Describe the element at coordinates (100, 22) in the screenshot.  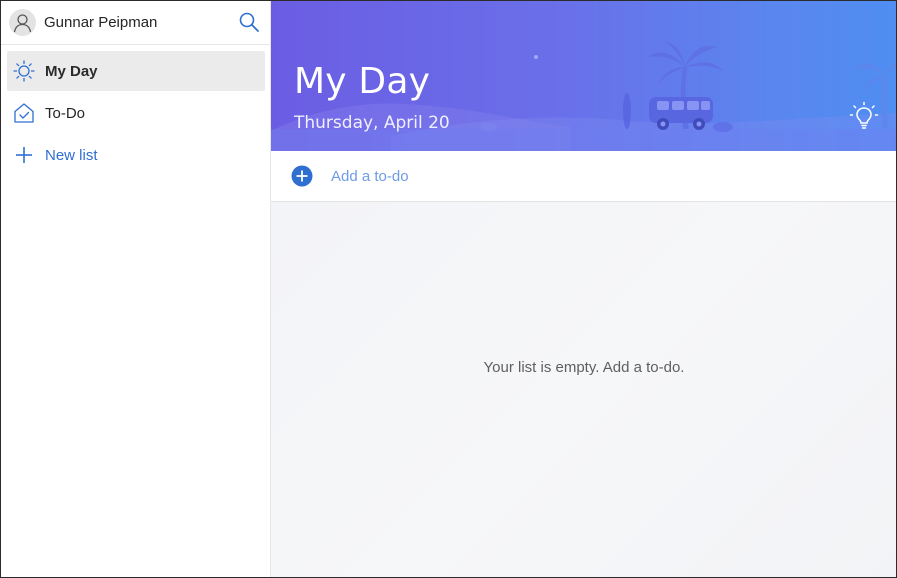
I see `user-name: Gunnar Peipman` at that location.